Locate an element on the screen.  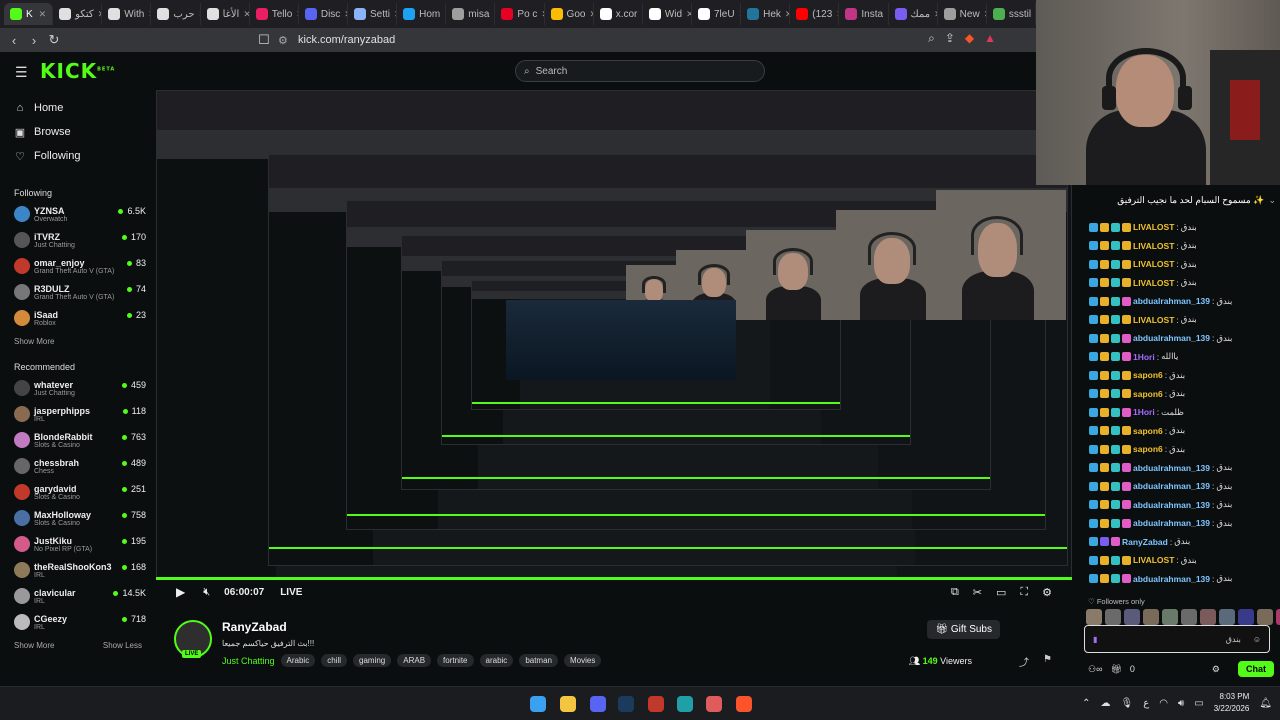
channel-item: clavicular IRL 14.5K is located at coordinates (78, 597).